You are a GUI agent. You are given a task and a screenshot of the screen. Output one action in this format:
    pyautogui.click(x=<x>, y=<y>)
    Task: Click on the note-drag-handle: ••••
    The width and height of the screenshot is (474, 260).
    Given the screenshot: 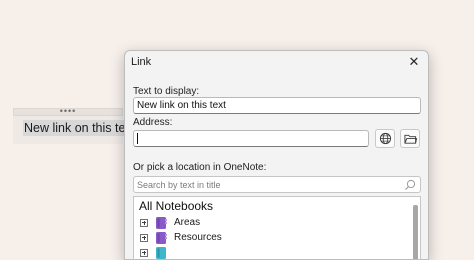 What is the action you would take?
    pyautogui.click(x=68, y=111)
    